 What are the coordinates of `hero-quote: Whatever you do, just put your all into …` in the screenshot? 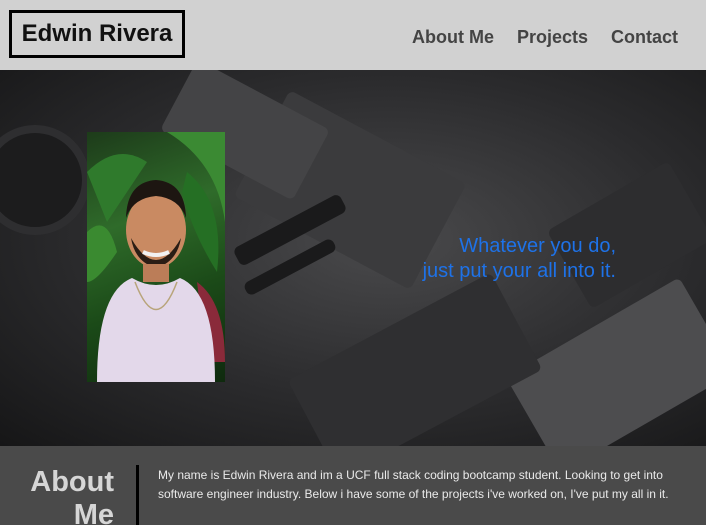 It's located at (483, 259).